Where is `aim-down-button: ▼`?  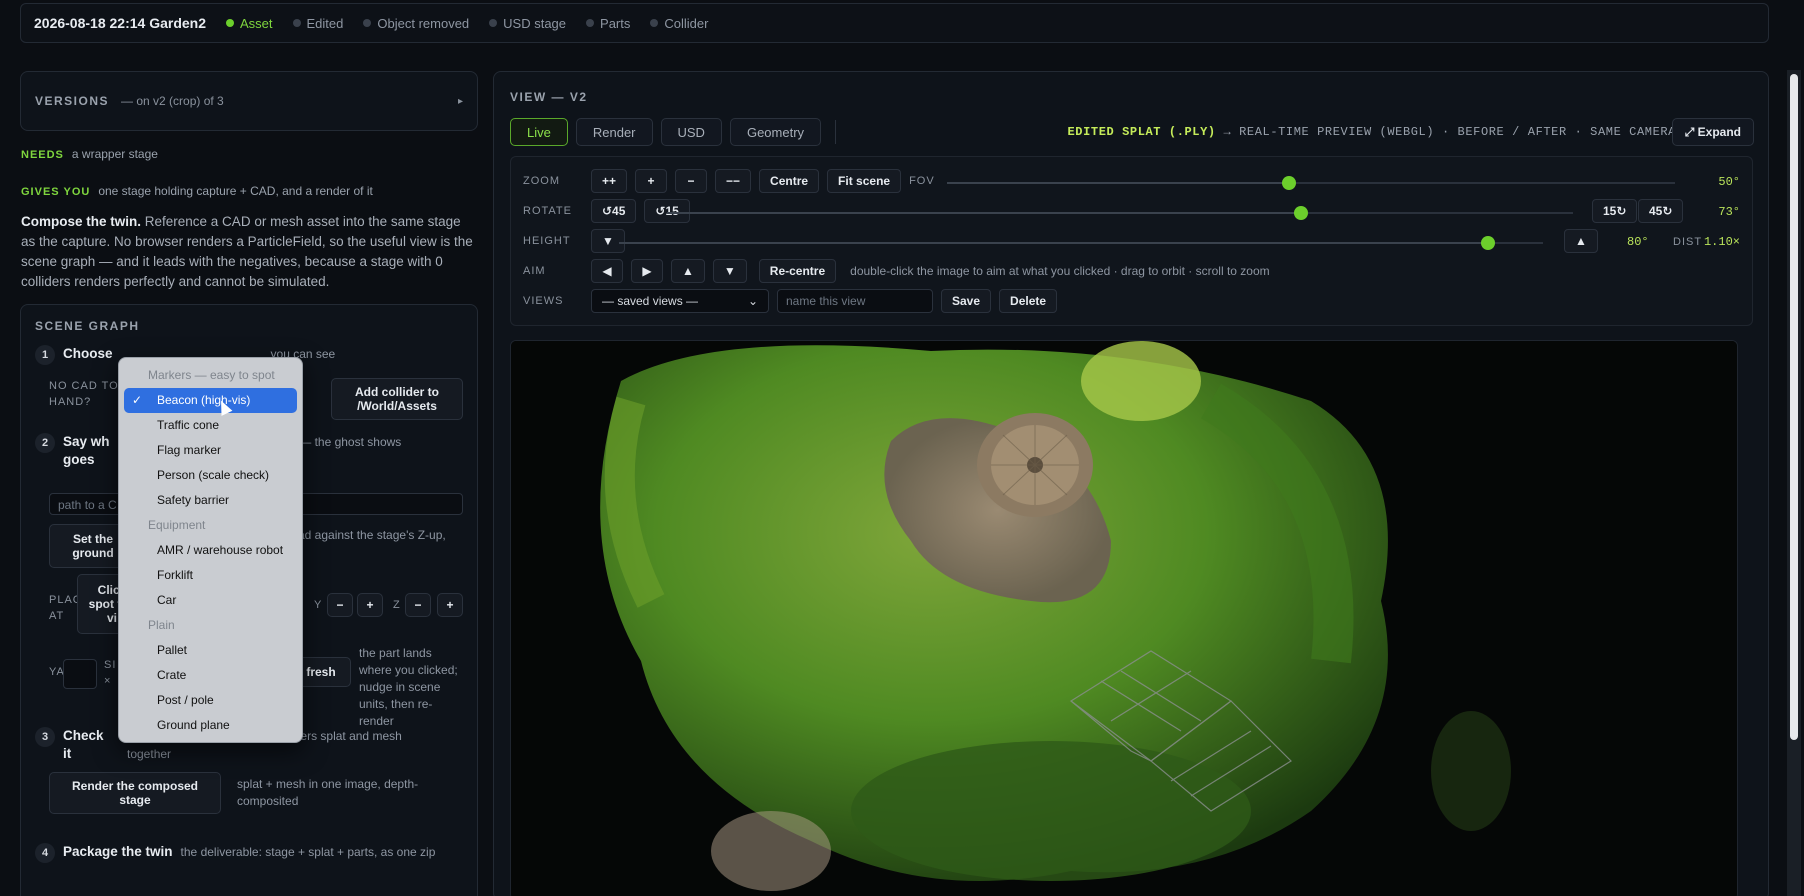
aim-down-button: ▼ is located at coordinates (729, 271).